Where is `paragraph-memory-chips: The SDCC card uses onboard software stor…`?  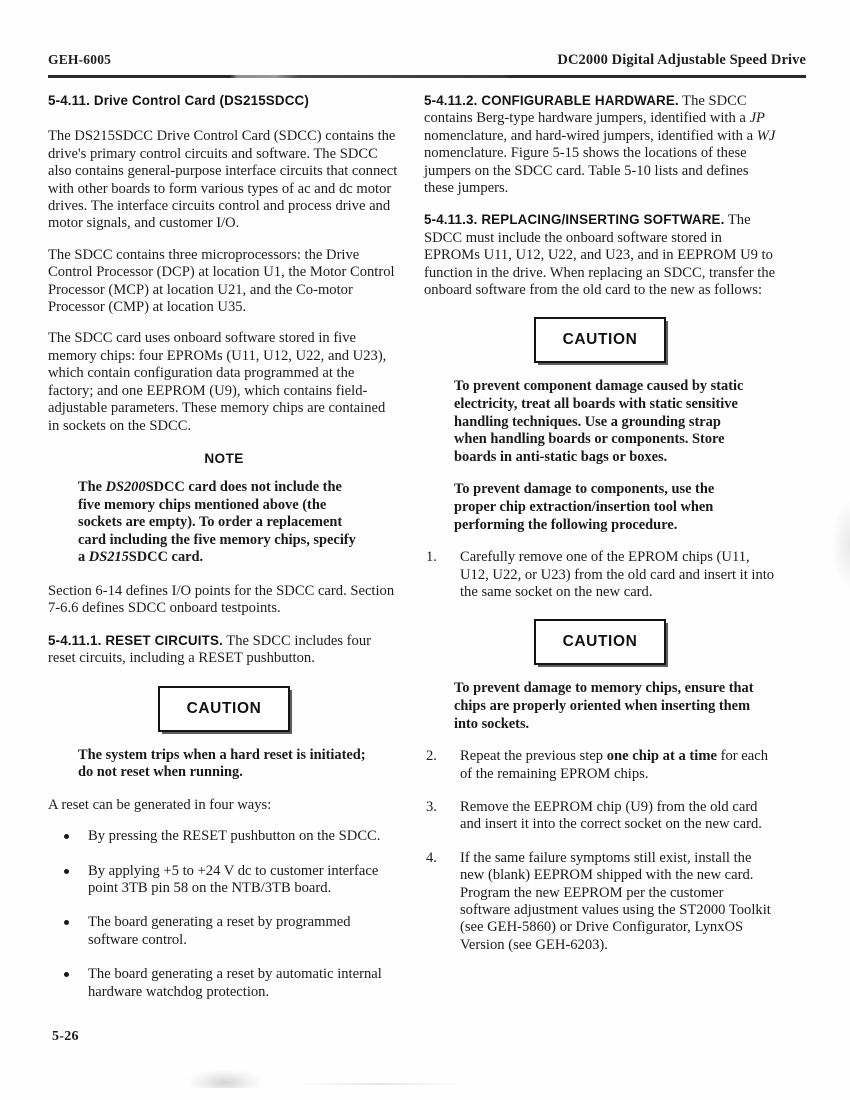 paragraph-memory-chips: The SDCC card uses onboard software stor… is located at coordinates (217, 382).